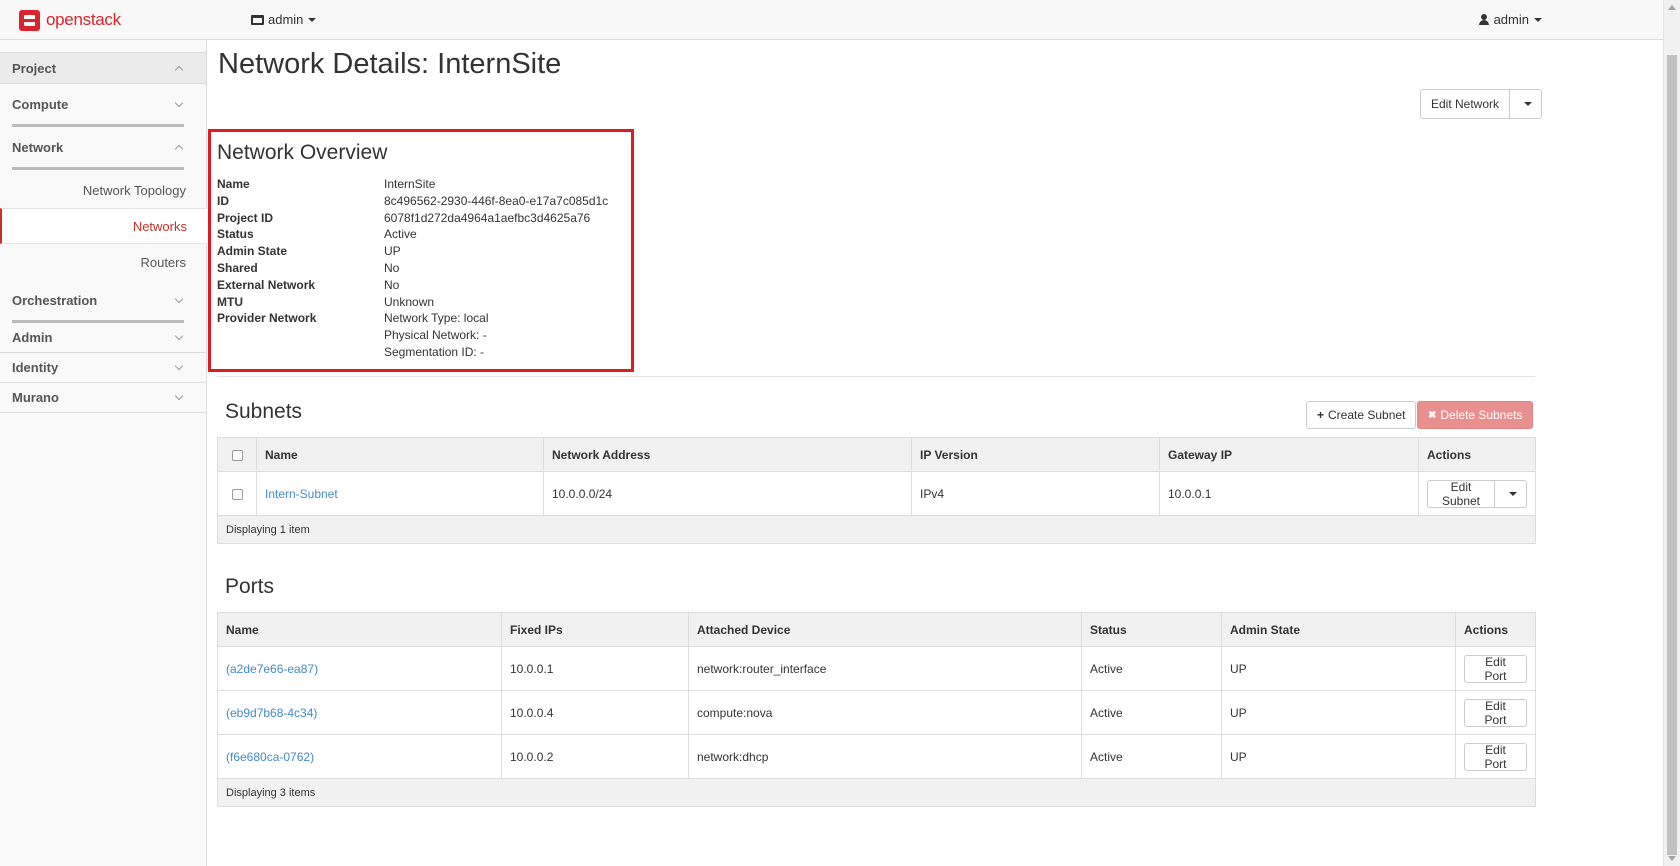 This screenshot has width=1680, height=866. I want to click on table-footer-row: Displaying 1 item, so click(876, 529).